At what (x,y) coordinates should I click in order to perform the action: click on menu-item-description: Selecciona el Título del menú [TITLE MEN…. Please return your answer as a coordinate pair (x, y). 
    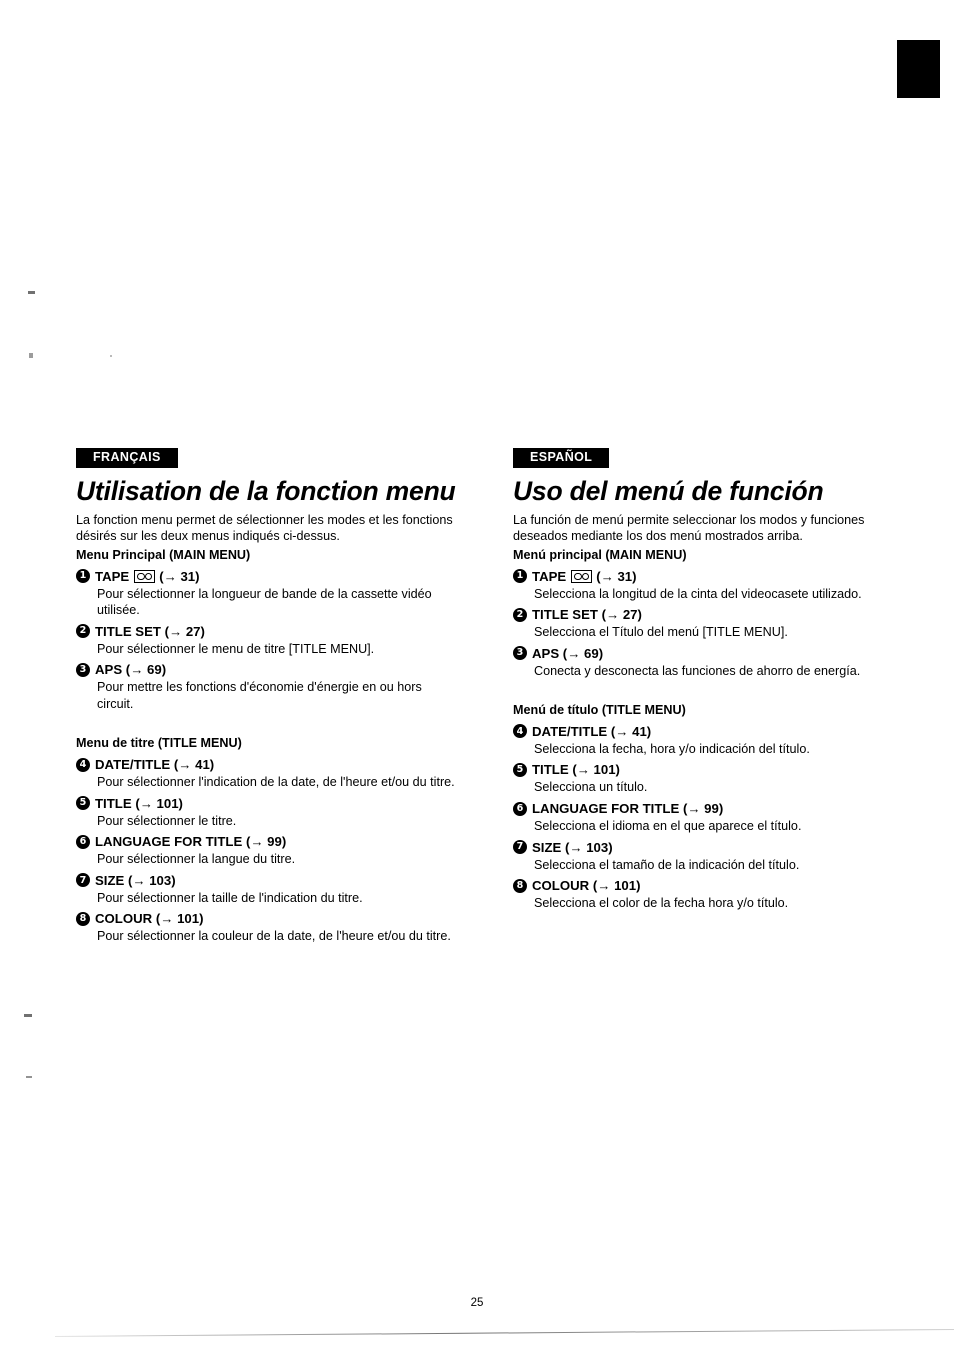
    Looking at the image, I should click on (661, 632).